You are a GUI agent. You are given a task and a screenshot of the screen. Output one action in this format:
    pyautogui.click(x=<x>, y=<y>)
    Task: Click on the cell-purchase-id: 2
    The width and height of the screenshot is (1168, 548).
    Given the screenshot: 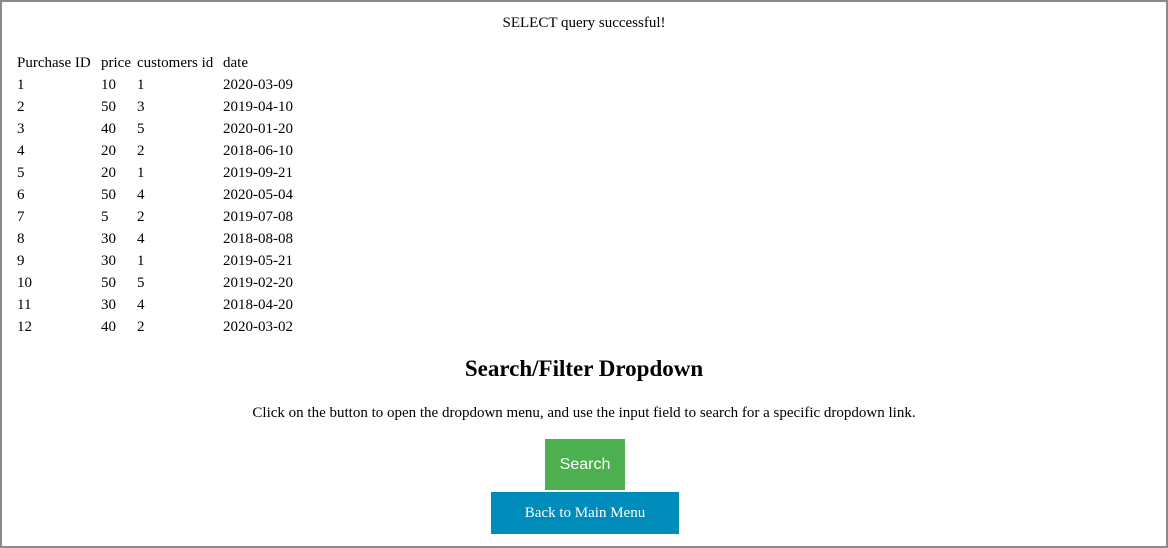 What is the action you would take?
    pyautogui.click(x=21, y=107)
    